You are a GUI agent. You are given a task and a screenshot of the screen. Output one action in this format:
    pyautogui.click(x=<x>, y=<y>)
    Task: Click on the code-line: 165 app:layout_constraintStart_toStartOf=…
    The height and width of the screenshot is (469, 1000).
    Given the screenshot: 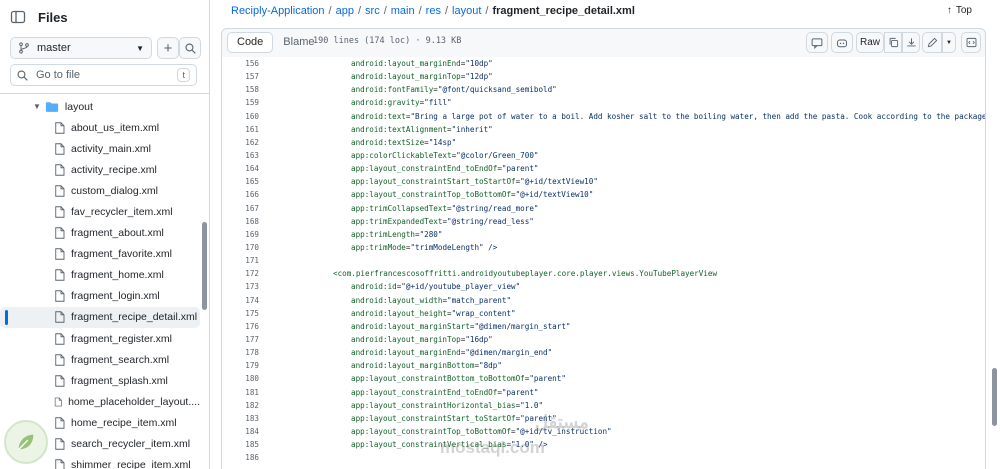 What is the action you would take?
    pyautogui.click(x=603, y=181)
    